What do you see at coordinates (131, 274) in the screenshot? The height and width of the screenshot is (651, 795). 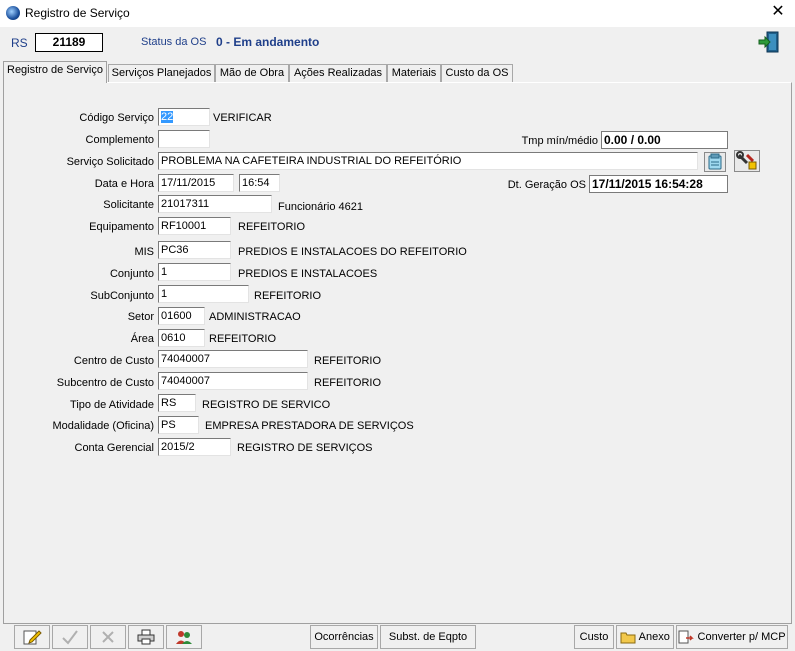 I see `conjunto-label: Conjunto` at bounding box center [131, 274].